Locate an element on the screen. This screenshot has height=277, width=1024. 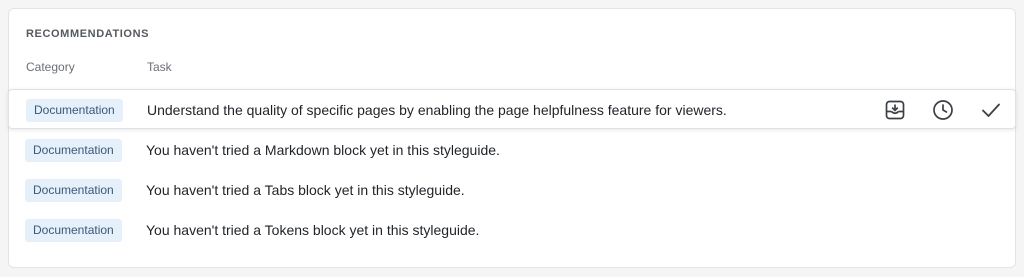
section-title: RECOMMENDATIONS is located at coordinates (88, 34).